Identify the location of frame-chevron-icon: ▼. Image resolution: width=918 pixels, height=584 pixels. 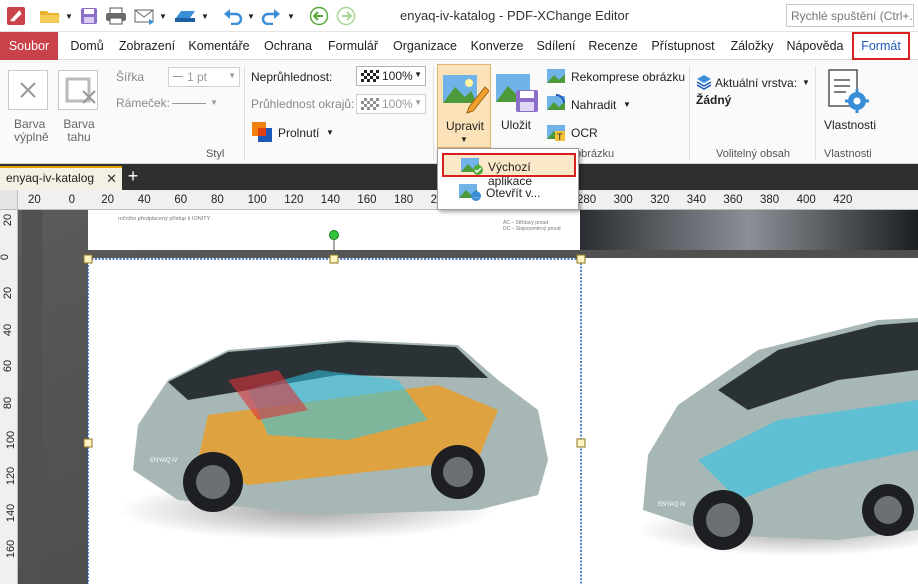
(214, 102).